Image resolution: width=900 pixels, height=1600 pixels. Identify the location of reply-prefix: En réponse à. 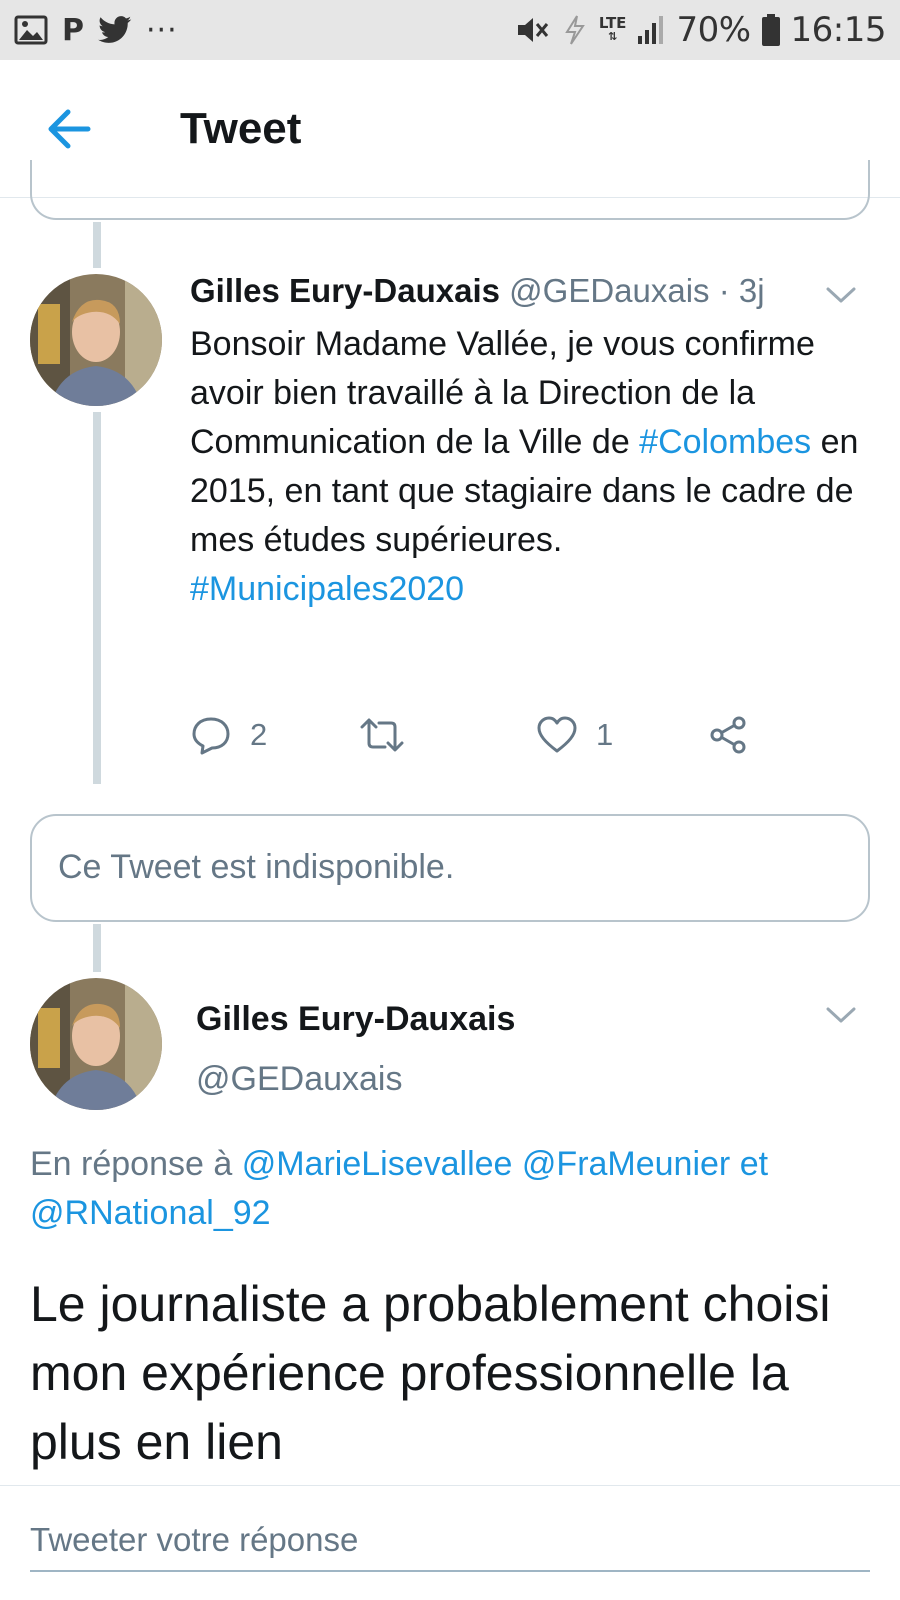
(136, 1164).